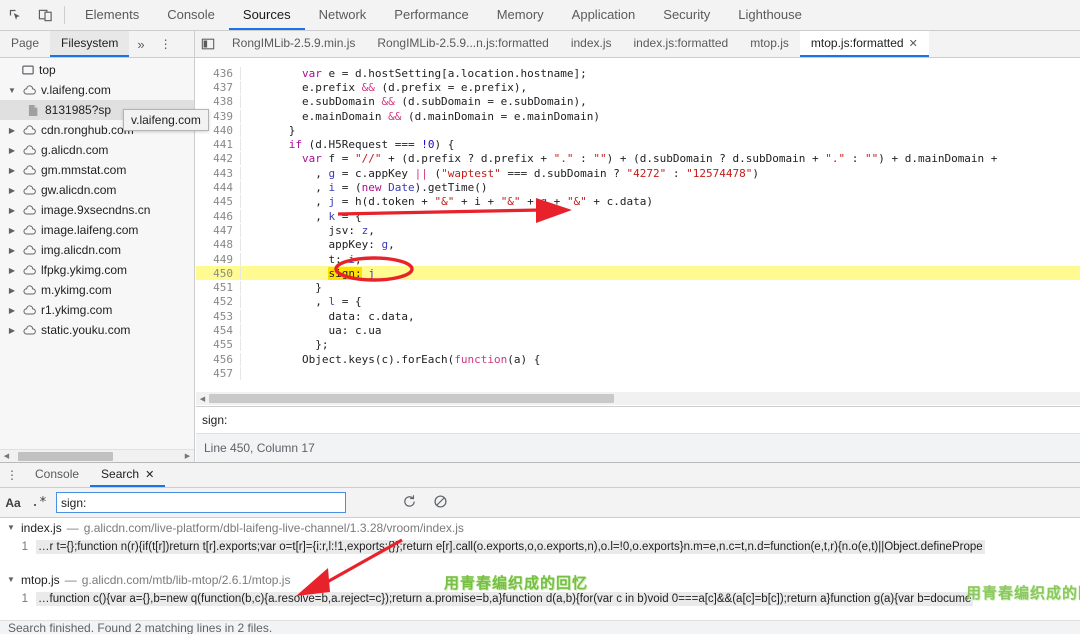 This screenshot has width=1080, height=634. Describe the element at coordinates (201, 502) in the screenshot. I see `search-input` at that location.